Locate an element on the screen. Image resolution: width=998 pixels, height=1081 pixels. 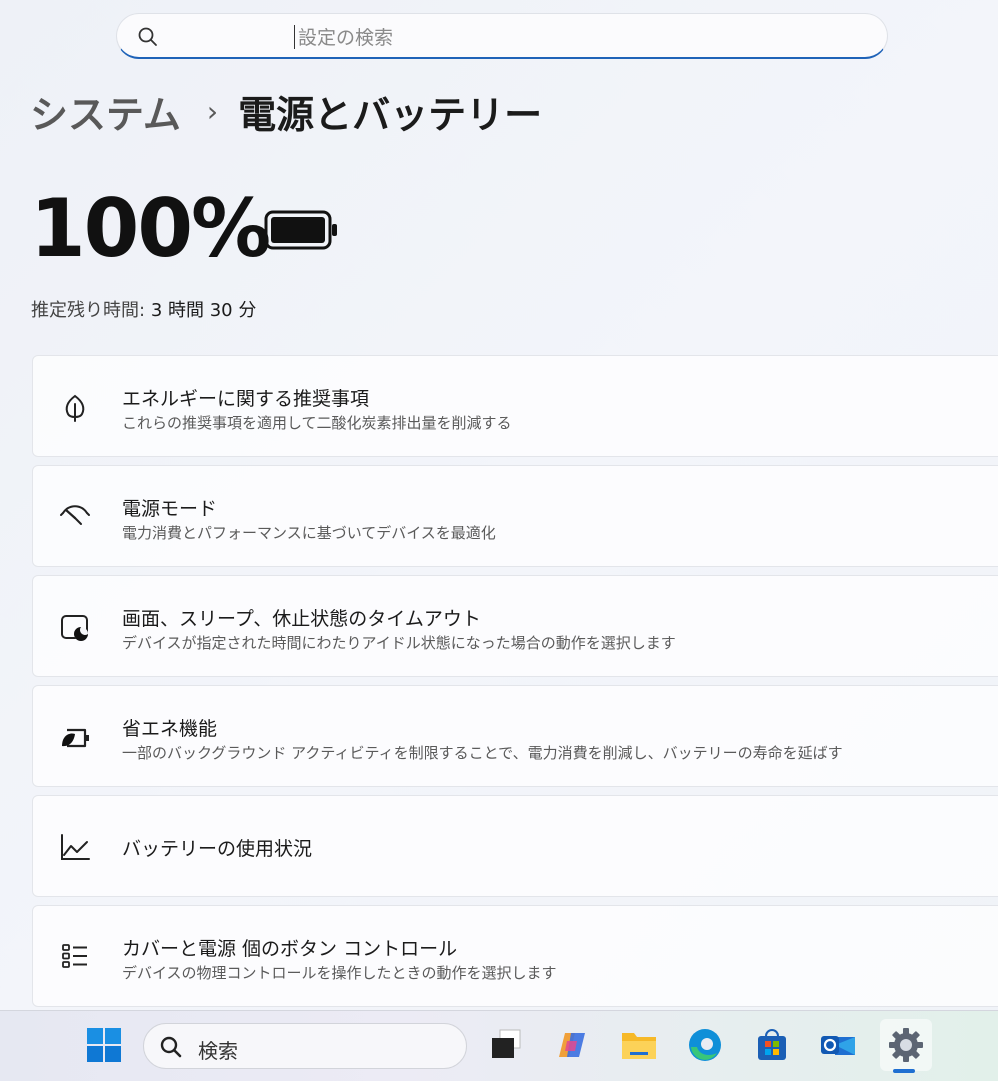
battery-fill is located at coordinates (298, 230).